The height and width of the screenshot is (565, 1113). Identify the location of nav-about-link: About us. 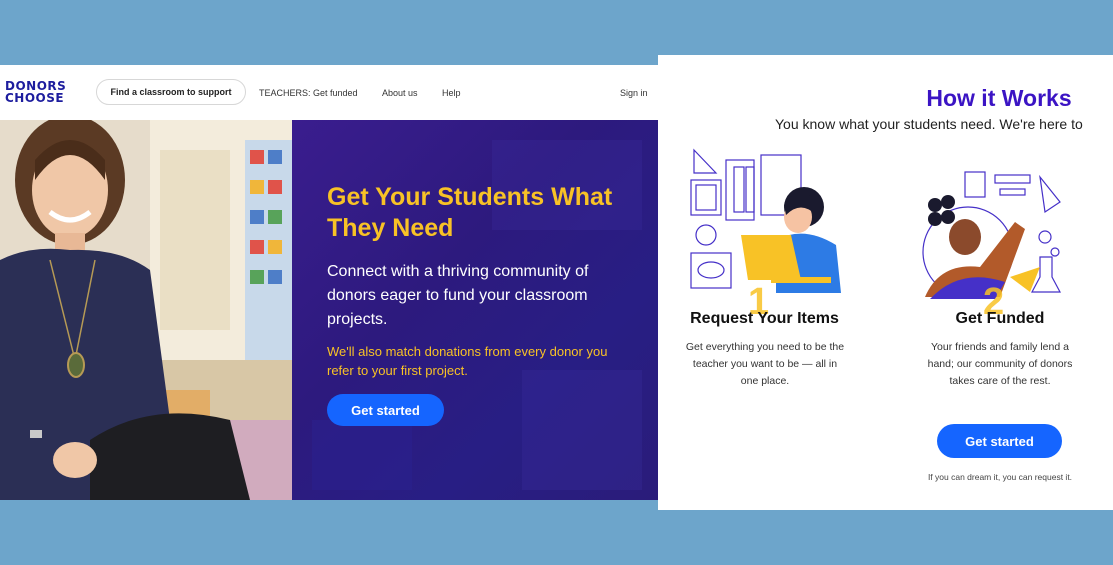
(400, 93).